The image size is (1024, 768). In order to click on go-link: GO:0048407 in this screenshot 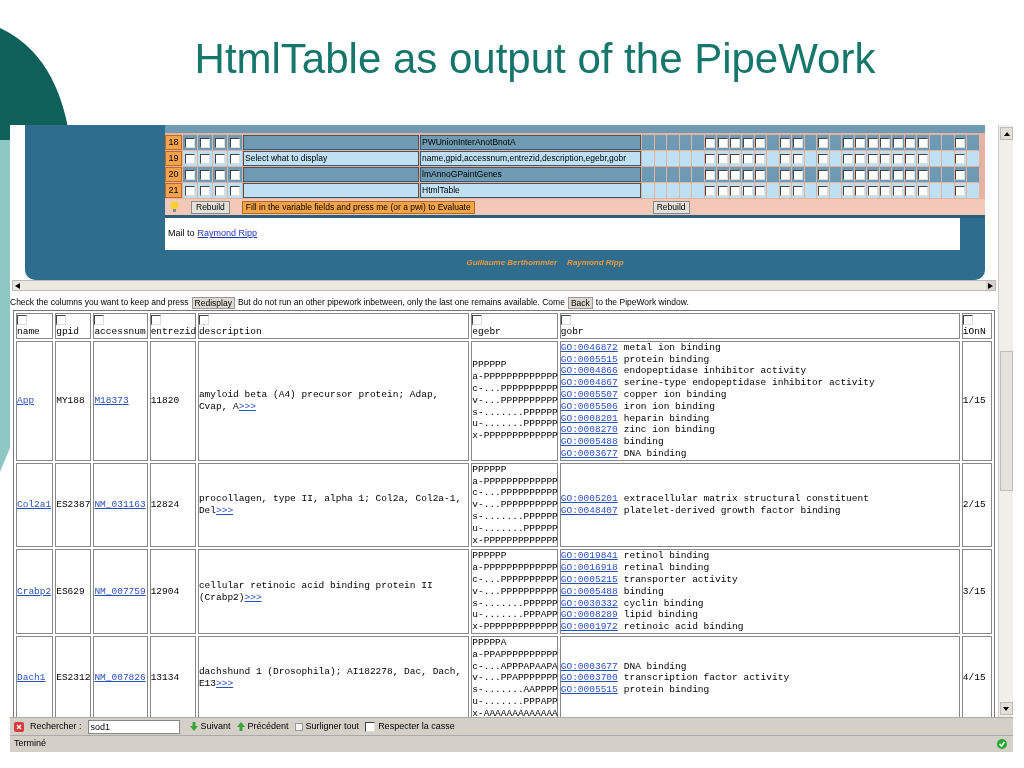, I will do `click(589, 511)`.